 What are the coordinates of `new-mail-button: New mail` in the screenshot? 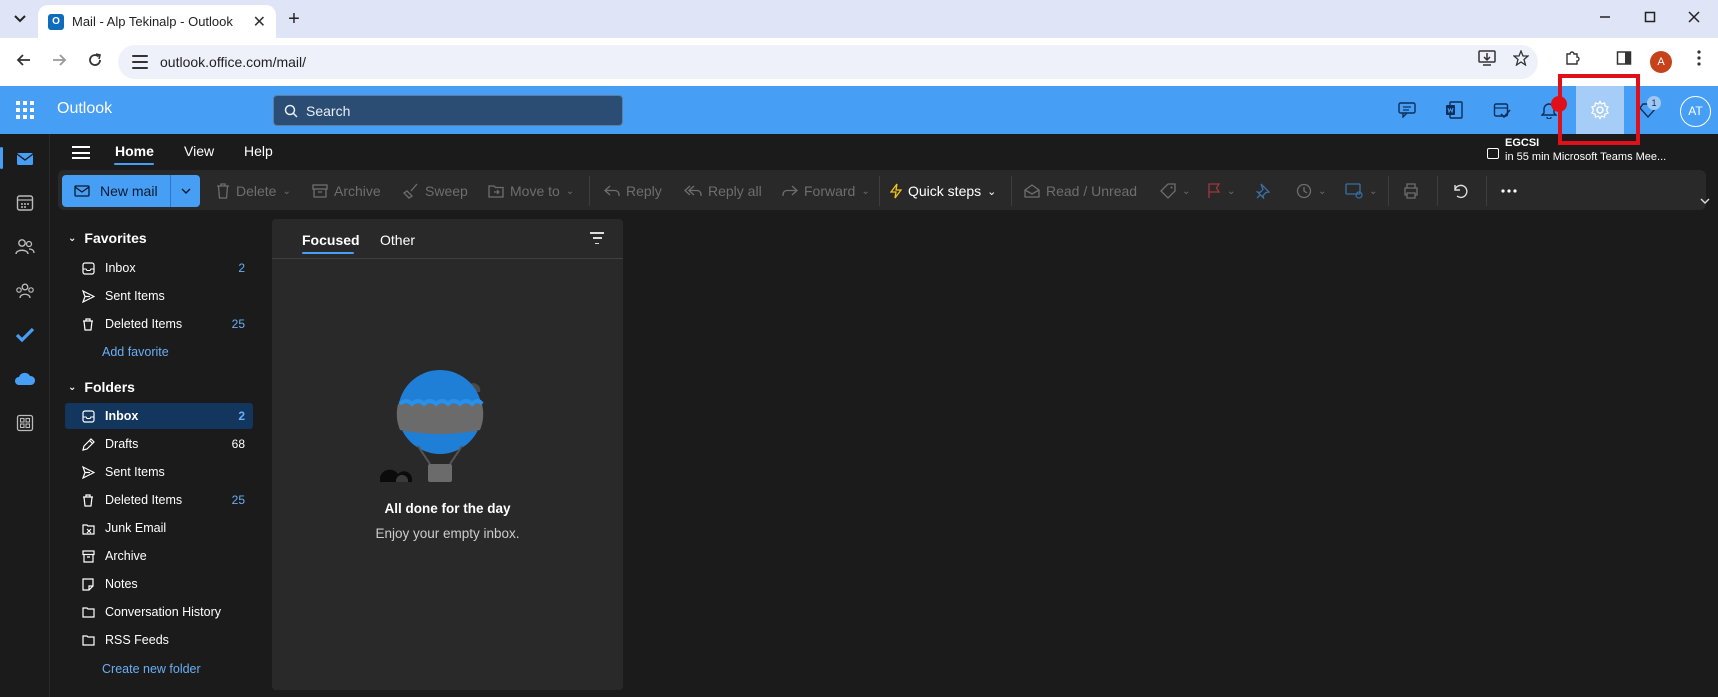 It's located at (131, 191).